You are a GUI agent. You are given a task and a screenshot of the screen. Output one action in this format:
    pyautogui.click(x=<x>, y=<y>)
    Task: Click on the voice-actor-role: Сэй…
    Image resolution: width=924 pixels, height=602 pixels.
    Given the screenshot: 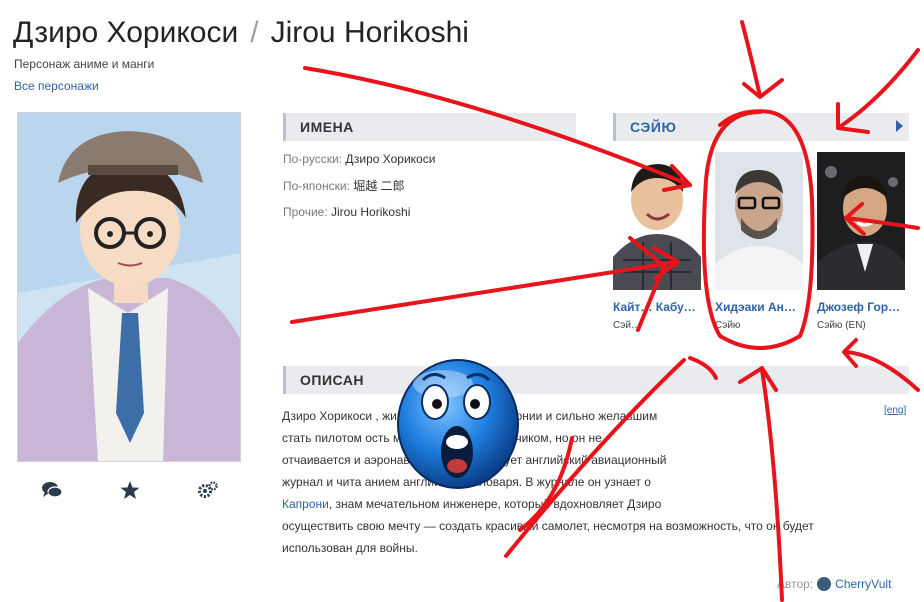 What is the action you would take?
    pyautogui.click(x=627, y=325)
    